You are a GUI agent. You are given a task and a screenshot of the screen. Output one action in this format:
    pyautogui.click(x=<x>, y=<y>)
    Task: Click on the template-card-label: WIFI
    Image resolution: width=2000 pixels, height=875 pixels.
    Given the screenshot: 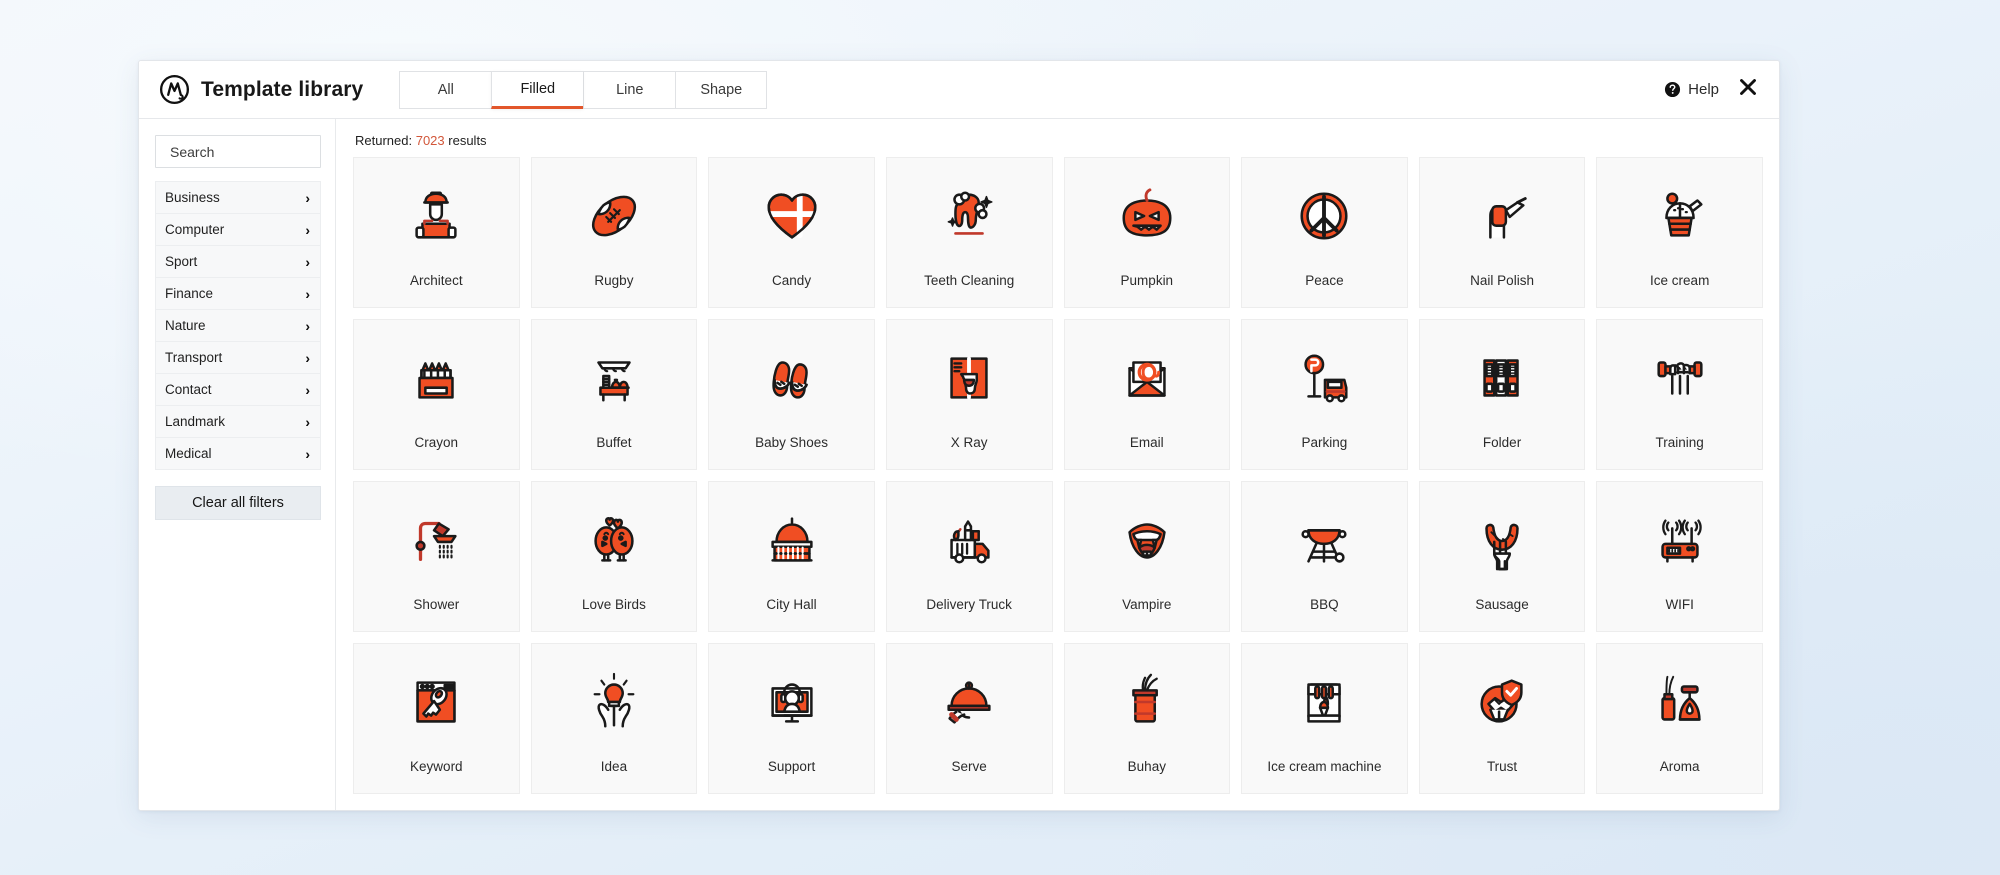 What is the action you would take?
    pyautogui.click(x=1679, y=604)
    